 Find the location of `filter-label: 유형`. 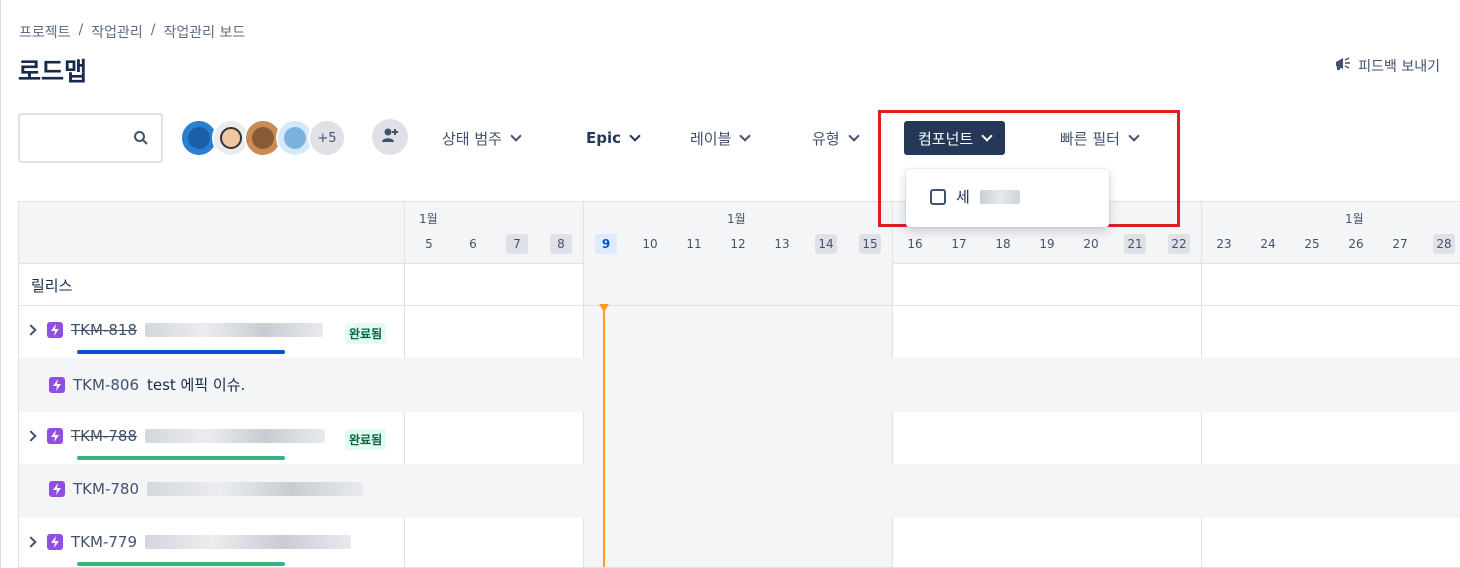

filter-label: 유형 is located at coordinates (826, 138).